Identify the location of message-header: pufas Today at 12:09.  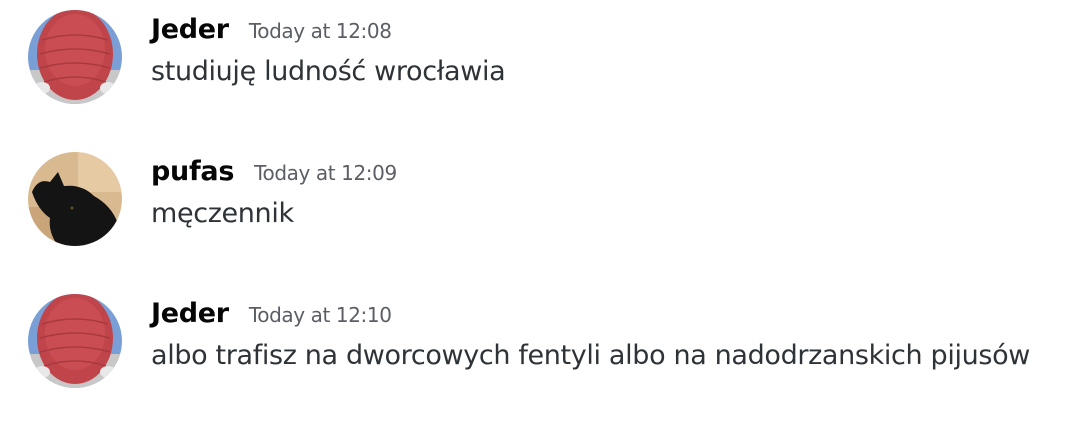
(274, 174).